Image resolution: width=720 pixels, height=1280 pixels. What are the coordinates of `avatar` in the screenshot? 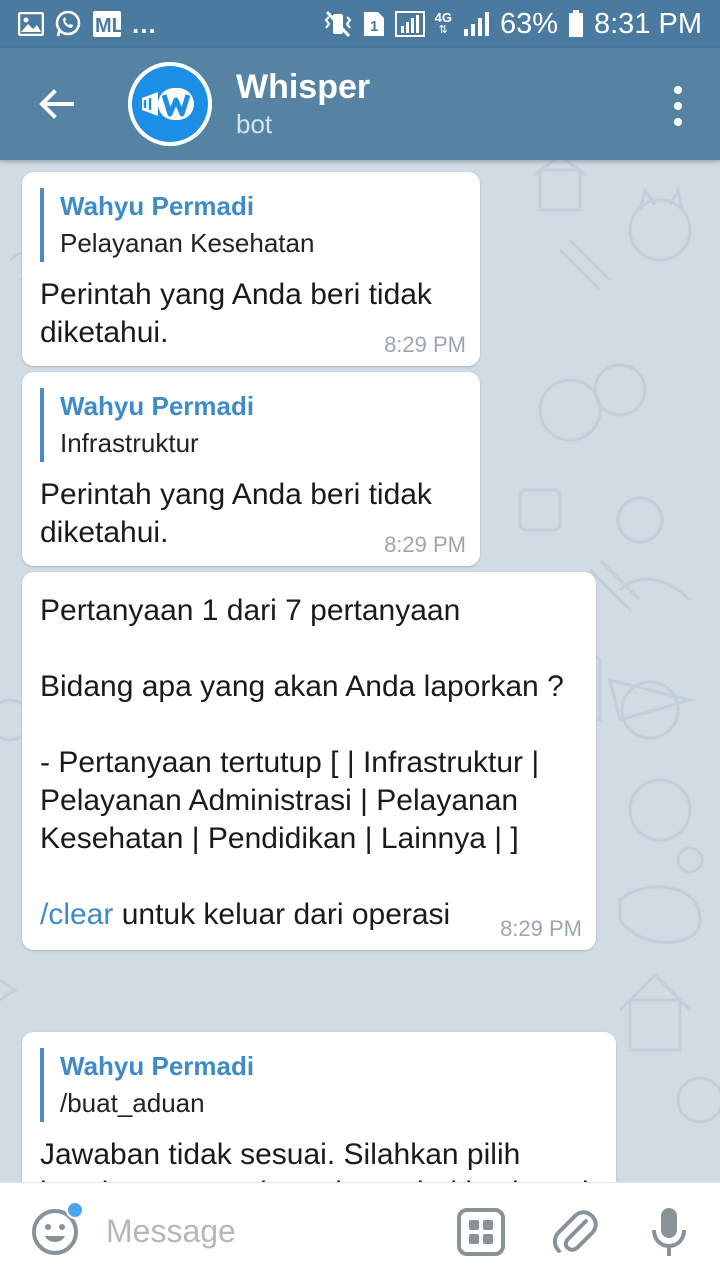 It's located at (170, 104).